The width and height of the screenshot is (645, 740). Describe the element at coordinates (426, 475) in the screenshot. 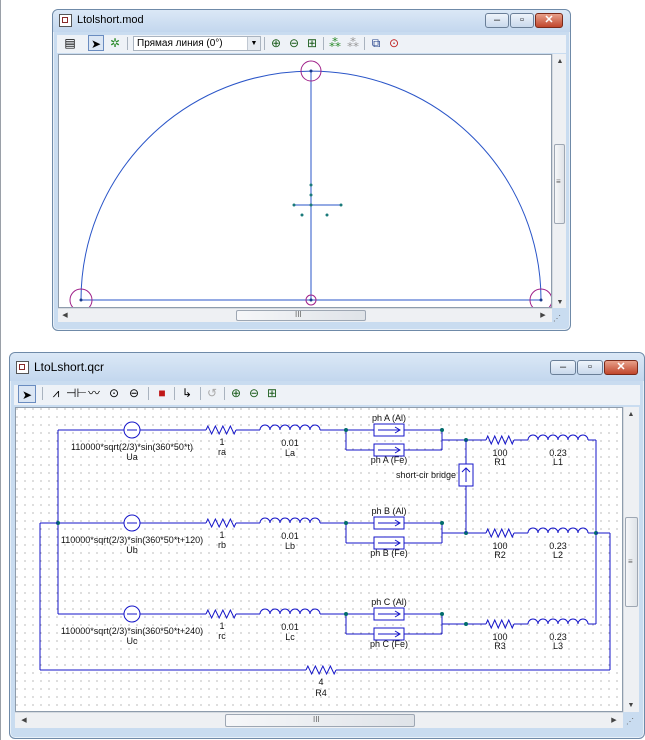

I see `bridge-label: short-cir bridge` at that location.